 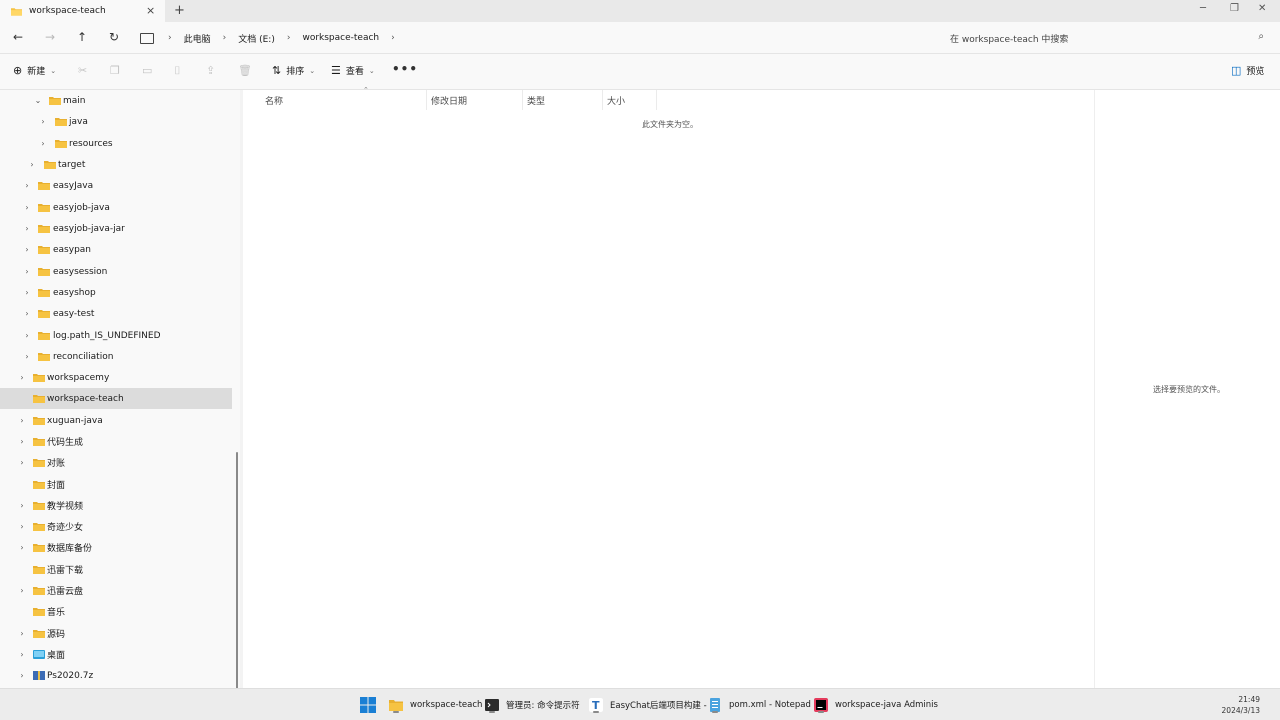 What do you see at coordinates (340, 38) in the screenshot?
I see `breadcrumb-folder: workspace-teach` at bounding box center [340, 38].